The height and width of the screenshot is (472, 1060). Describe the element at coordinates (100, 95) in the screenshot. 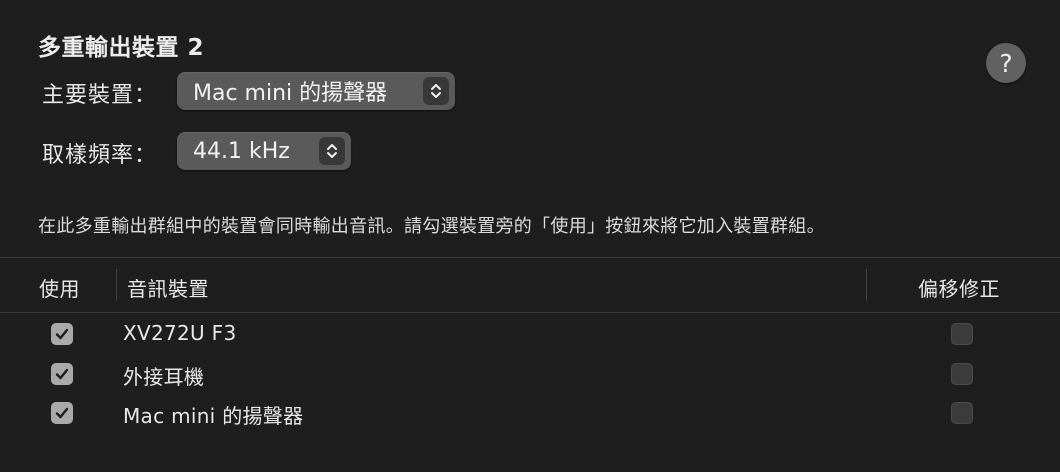

I see `master-device-label: 主要裝置：` at that location.